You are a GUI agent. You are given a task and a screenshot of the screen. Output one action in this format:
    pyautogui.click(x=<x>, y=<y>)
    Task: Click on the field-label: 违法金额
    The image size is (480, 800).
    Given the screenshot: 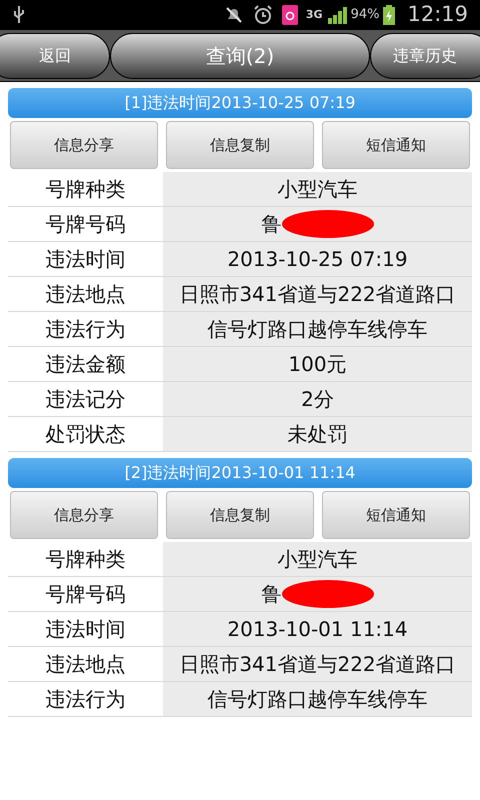 What is the action you would take?
    pyautogui.click(x=85, y=364)
    